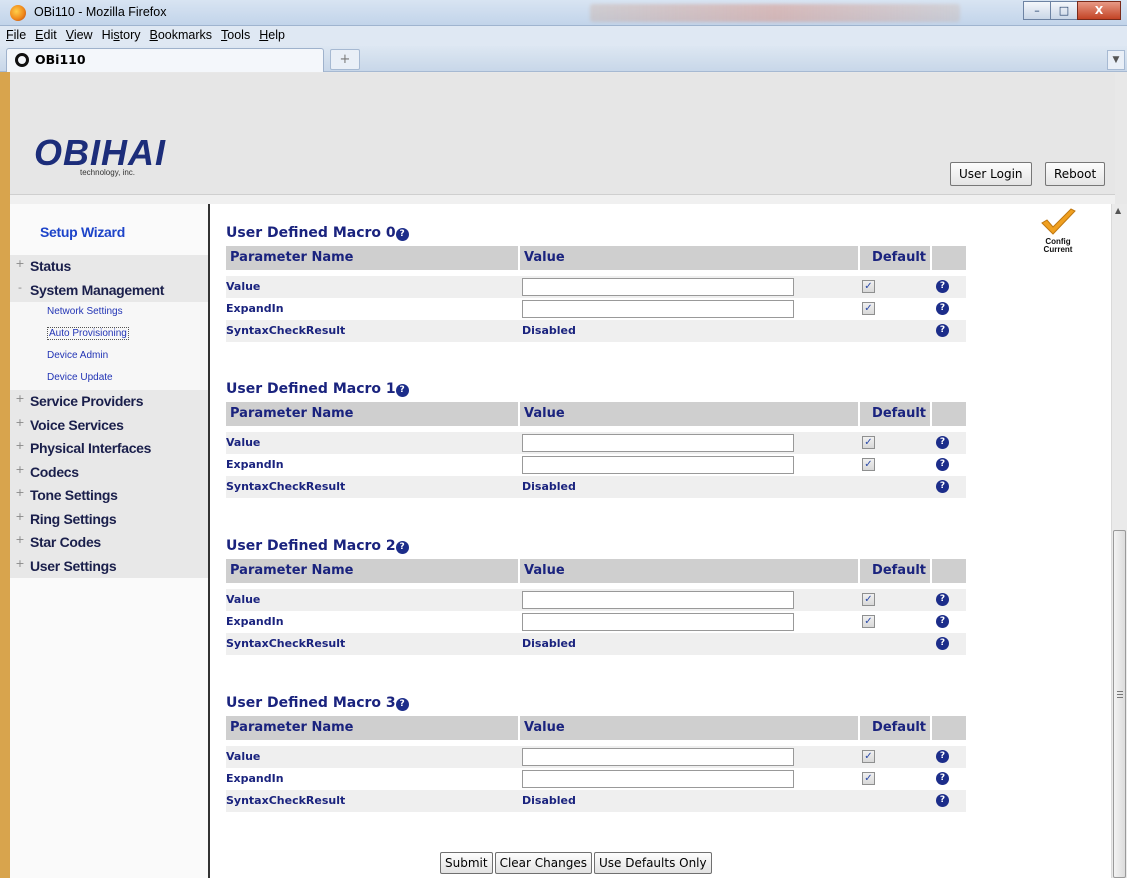  Describe the element at coordinates (109, 543) in the screenshot. I see `sidebar-item-star-codes: + Star Codes` at that location.